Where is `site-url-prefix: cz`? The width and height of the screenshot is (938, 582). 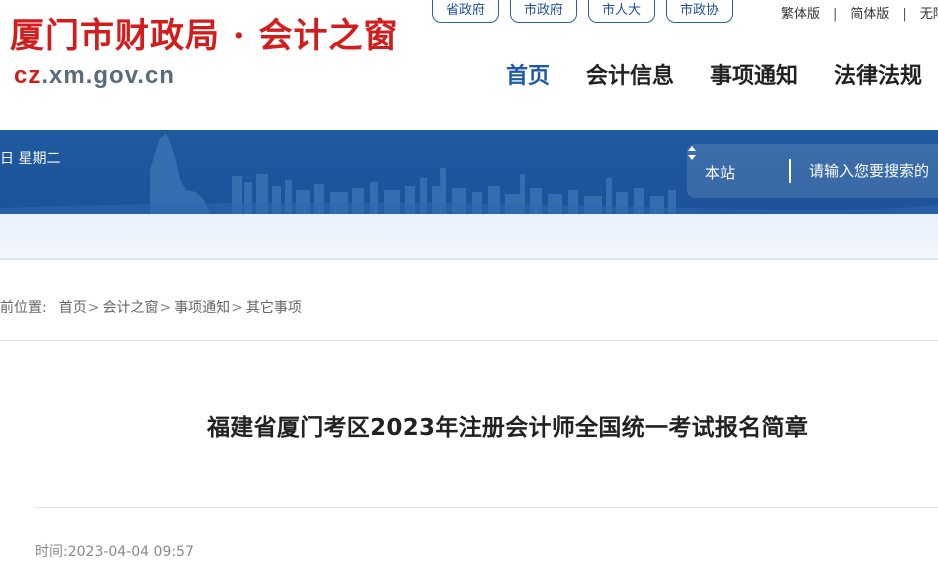
site-url-prefix: cz is located at coordinates (28, 75).